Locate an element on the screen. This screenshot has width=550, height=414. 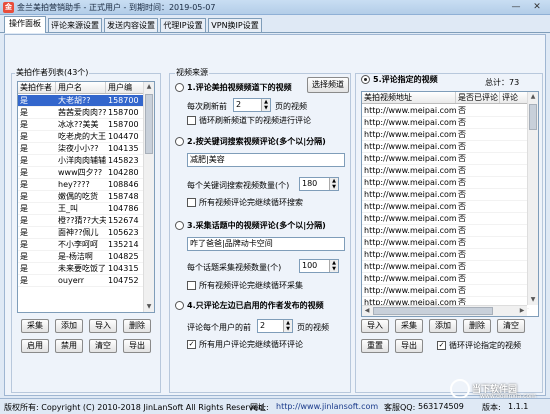
topics-input: 咋了爸爸|品牌动卡空间 is located at coordinates (266, 244).